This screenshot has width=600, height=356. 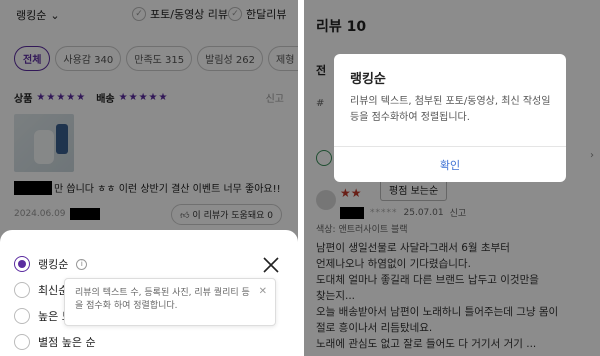 I want to click on dialog-title: 랭킹순, so click(x=368, y=79).